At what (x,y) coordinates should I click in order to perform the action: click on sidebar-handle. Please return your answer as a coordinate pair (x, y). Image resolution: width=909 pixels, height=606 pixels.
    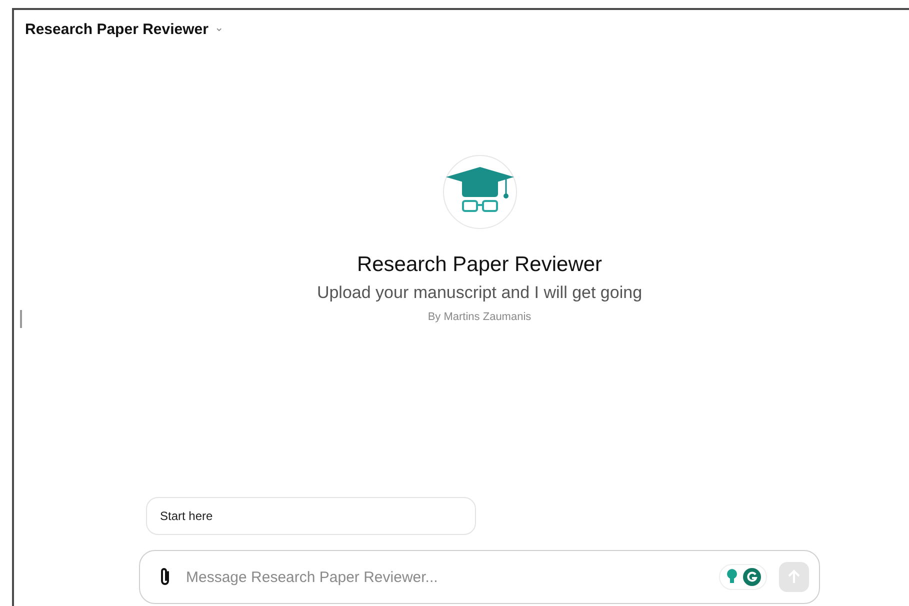
    Looking at the image, I should click on (21, 319).